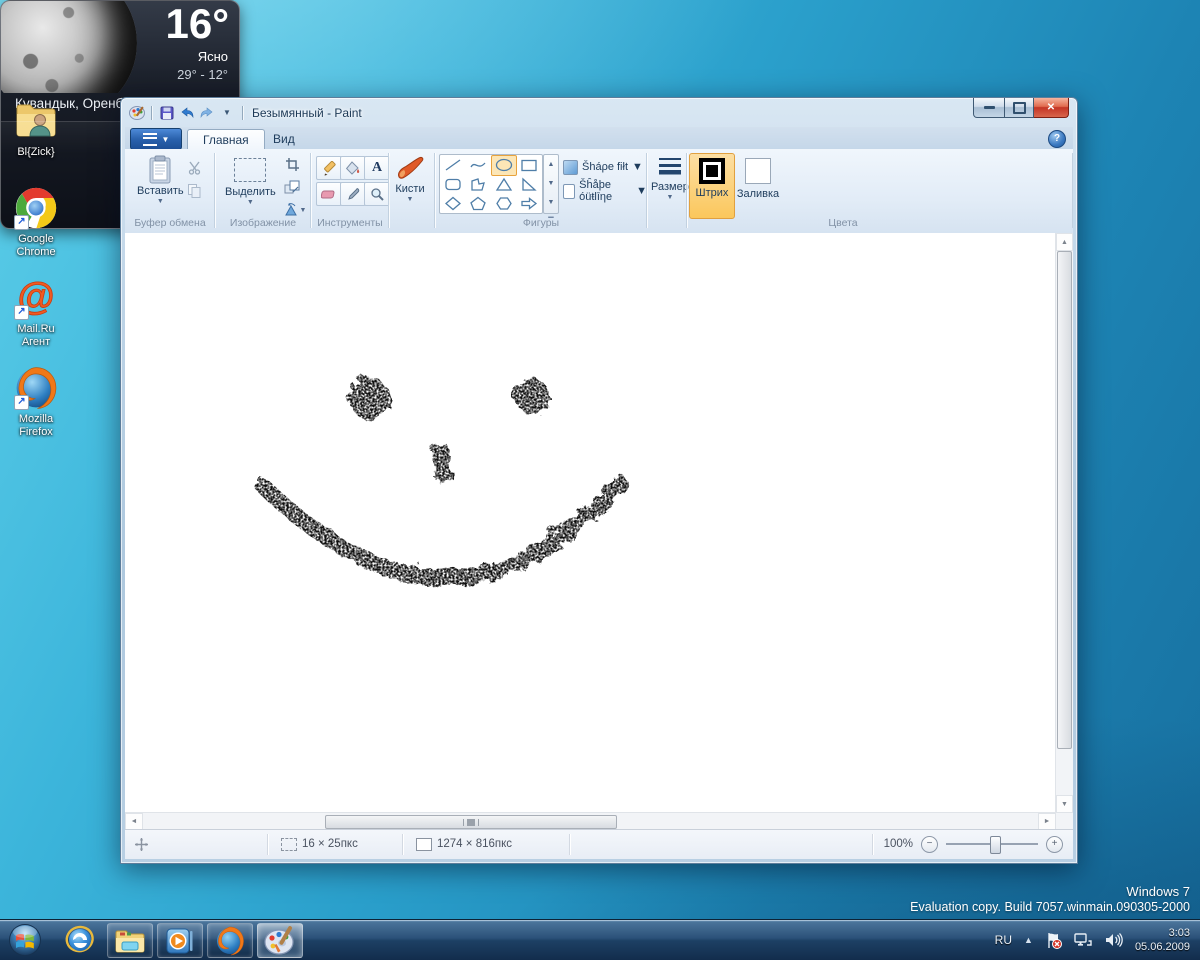  I want to click on bucket-icon, so click(352, 167).